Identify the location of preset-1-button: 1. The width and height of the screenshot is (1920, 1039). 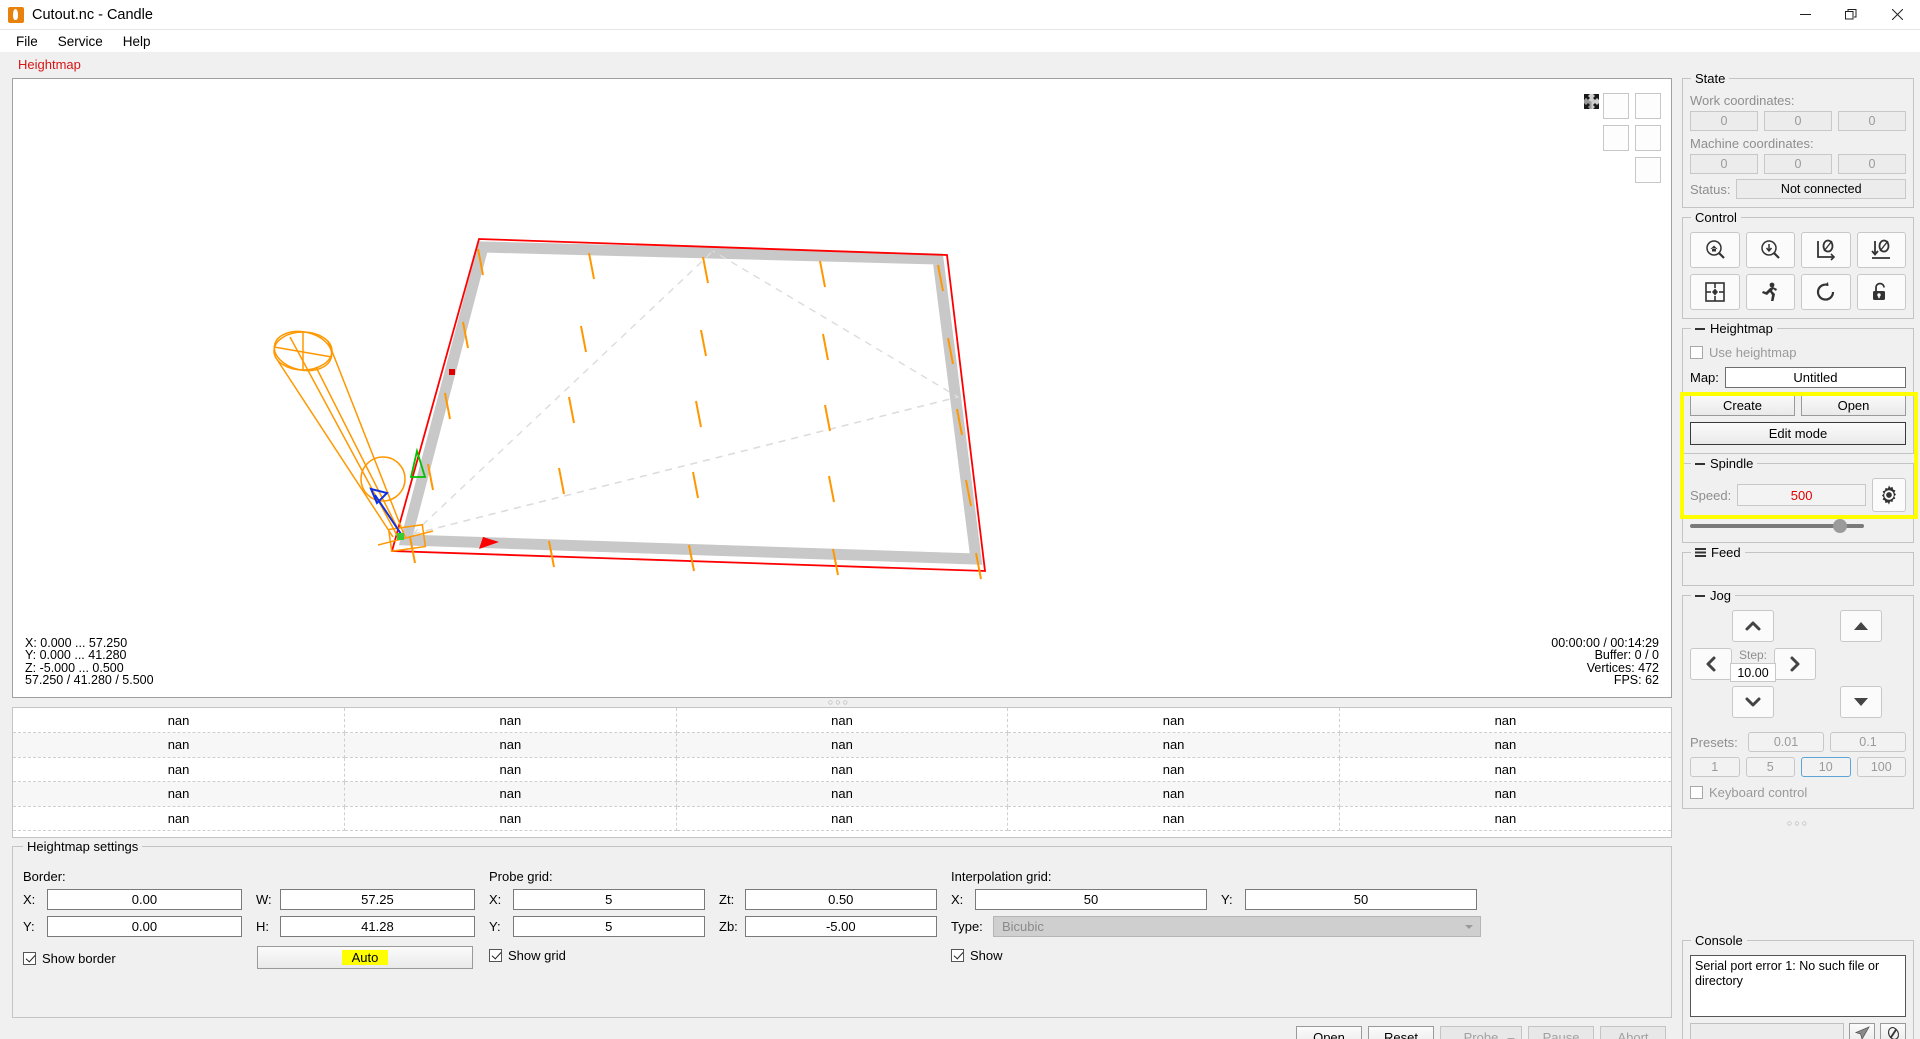
(1715, 767).